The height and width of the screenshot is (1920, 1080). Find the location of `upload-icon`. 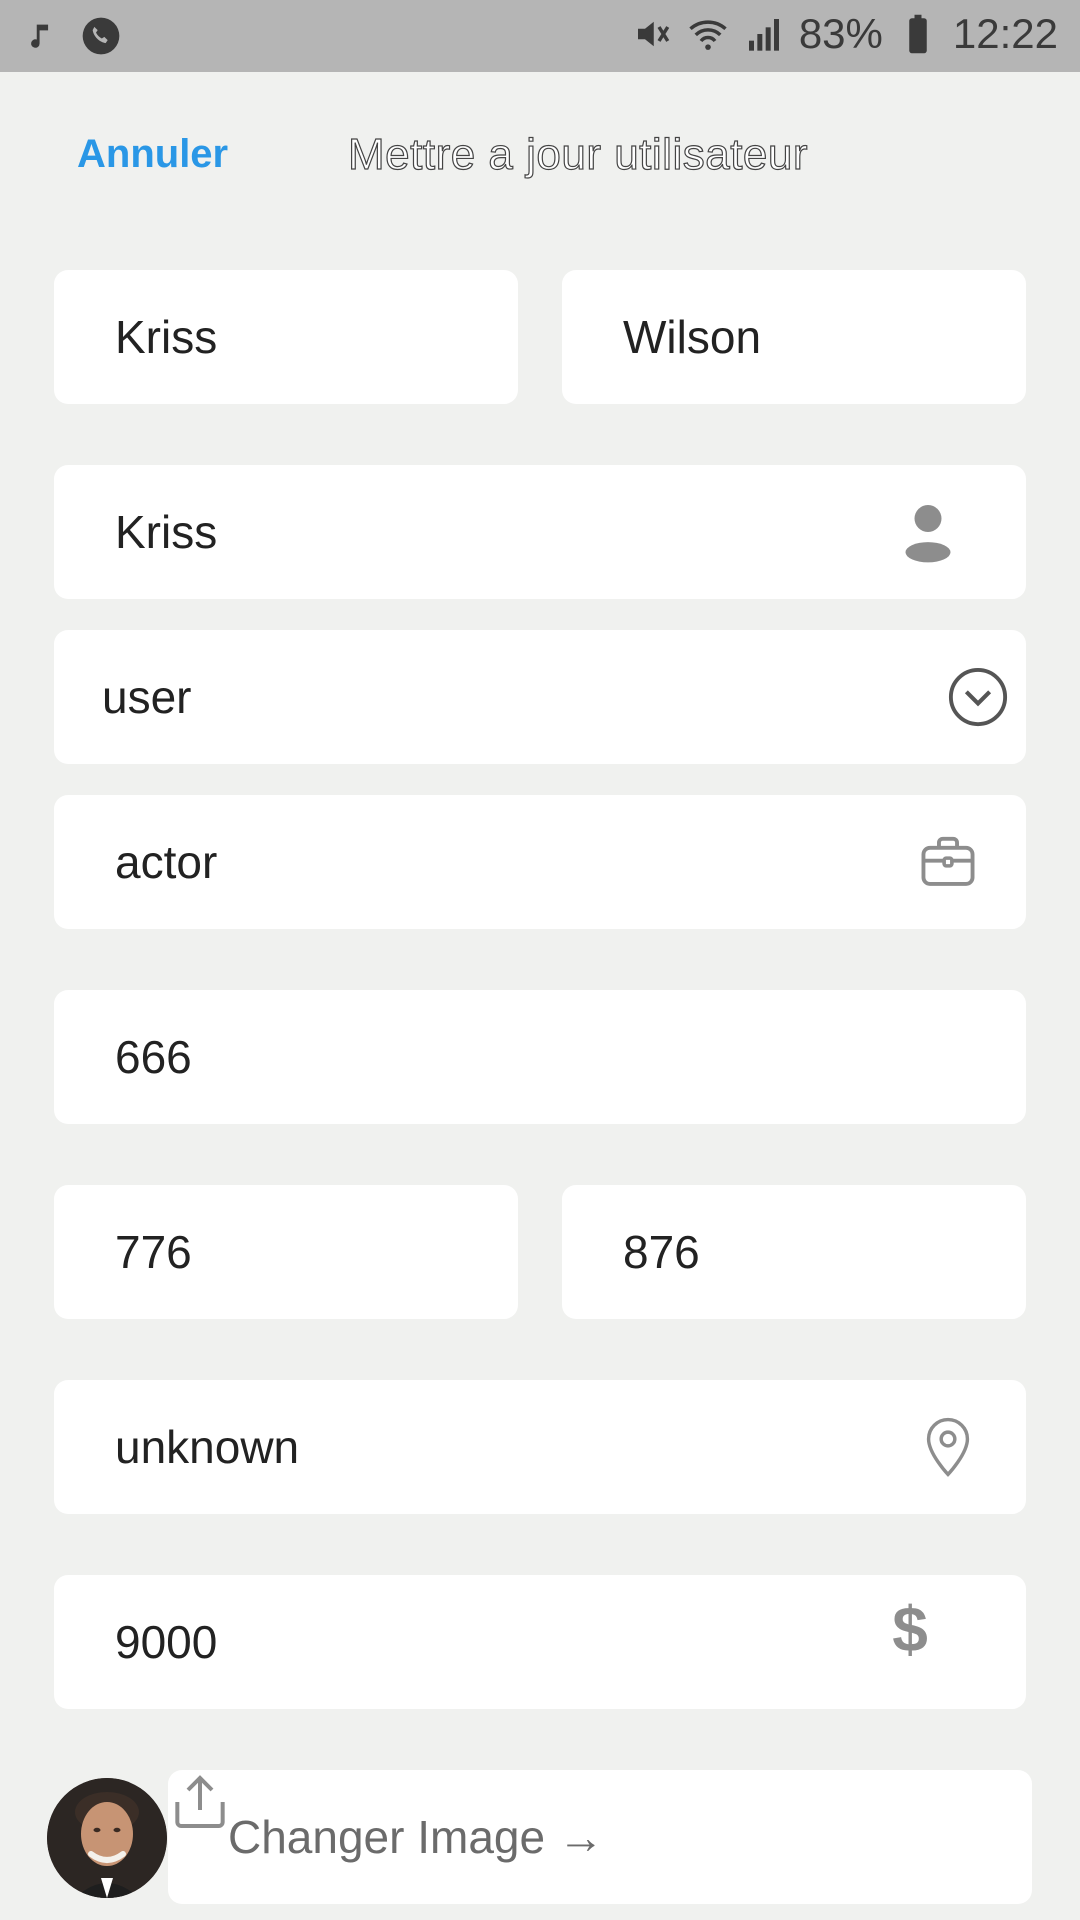

upload-icon is located at coordinates (200, 1806).